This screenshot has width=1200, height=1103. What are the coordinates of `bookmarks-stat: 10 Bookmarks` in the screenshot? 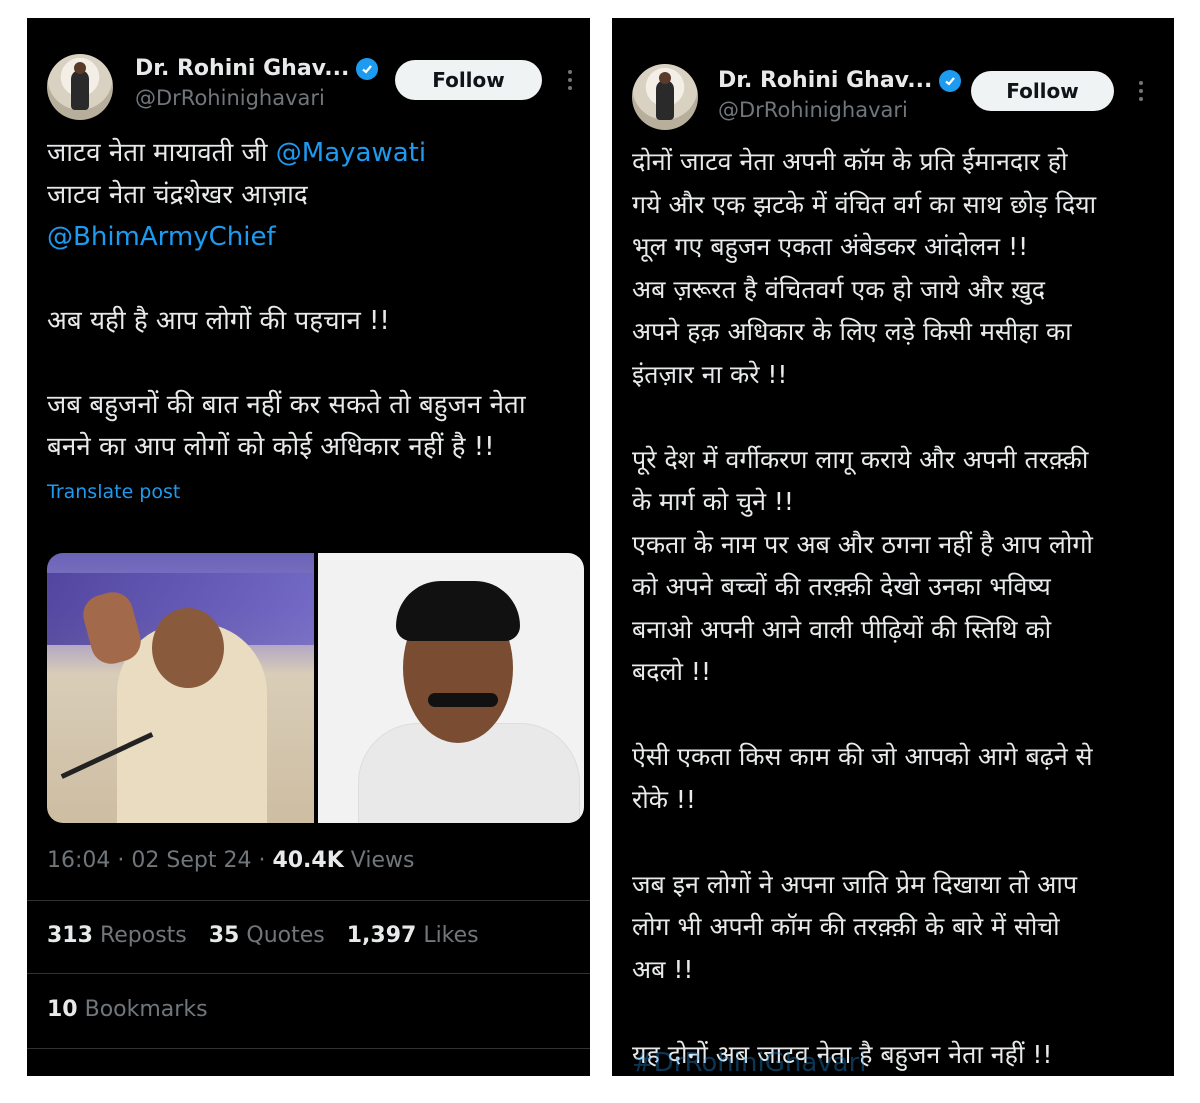 It's located at (127, 1009).